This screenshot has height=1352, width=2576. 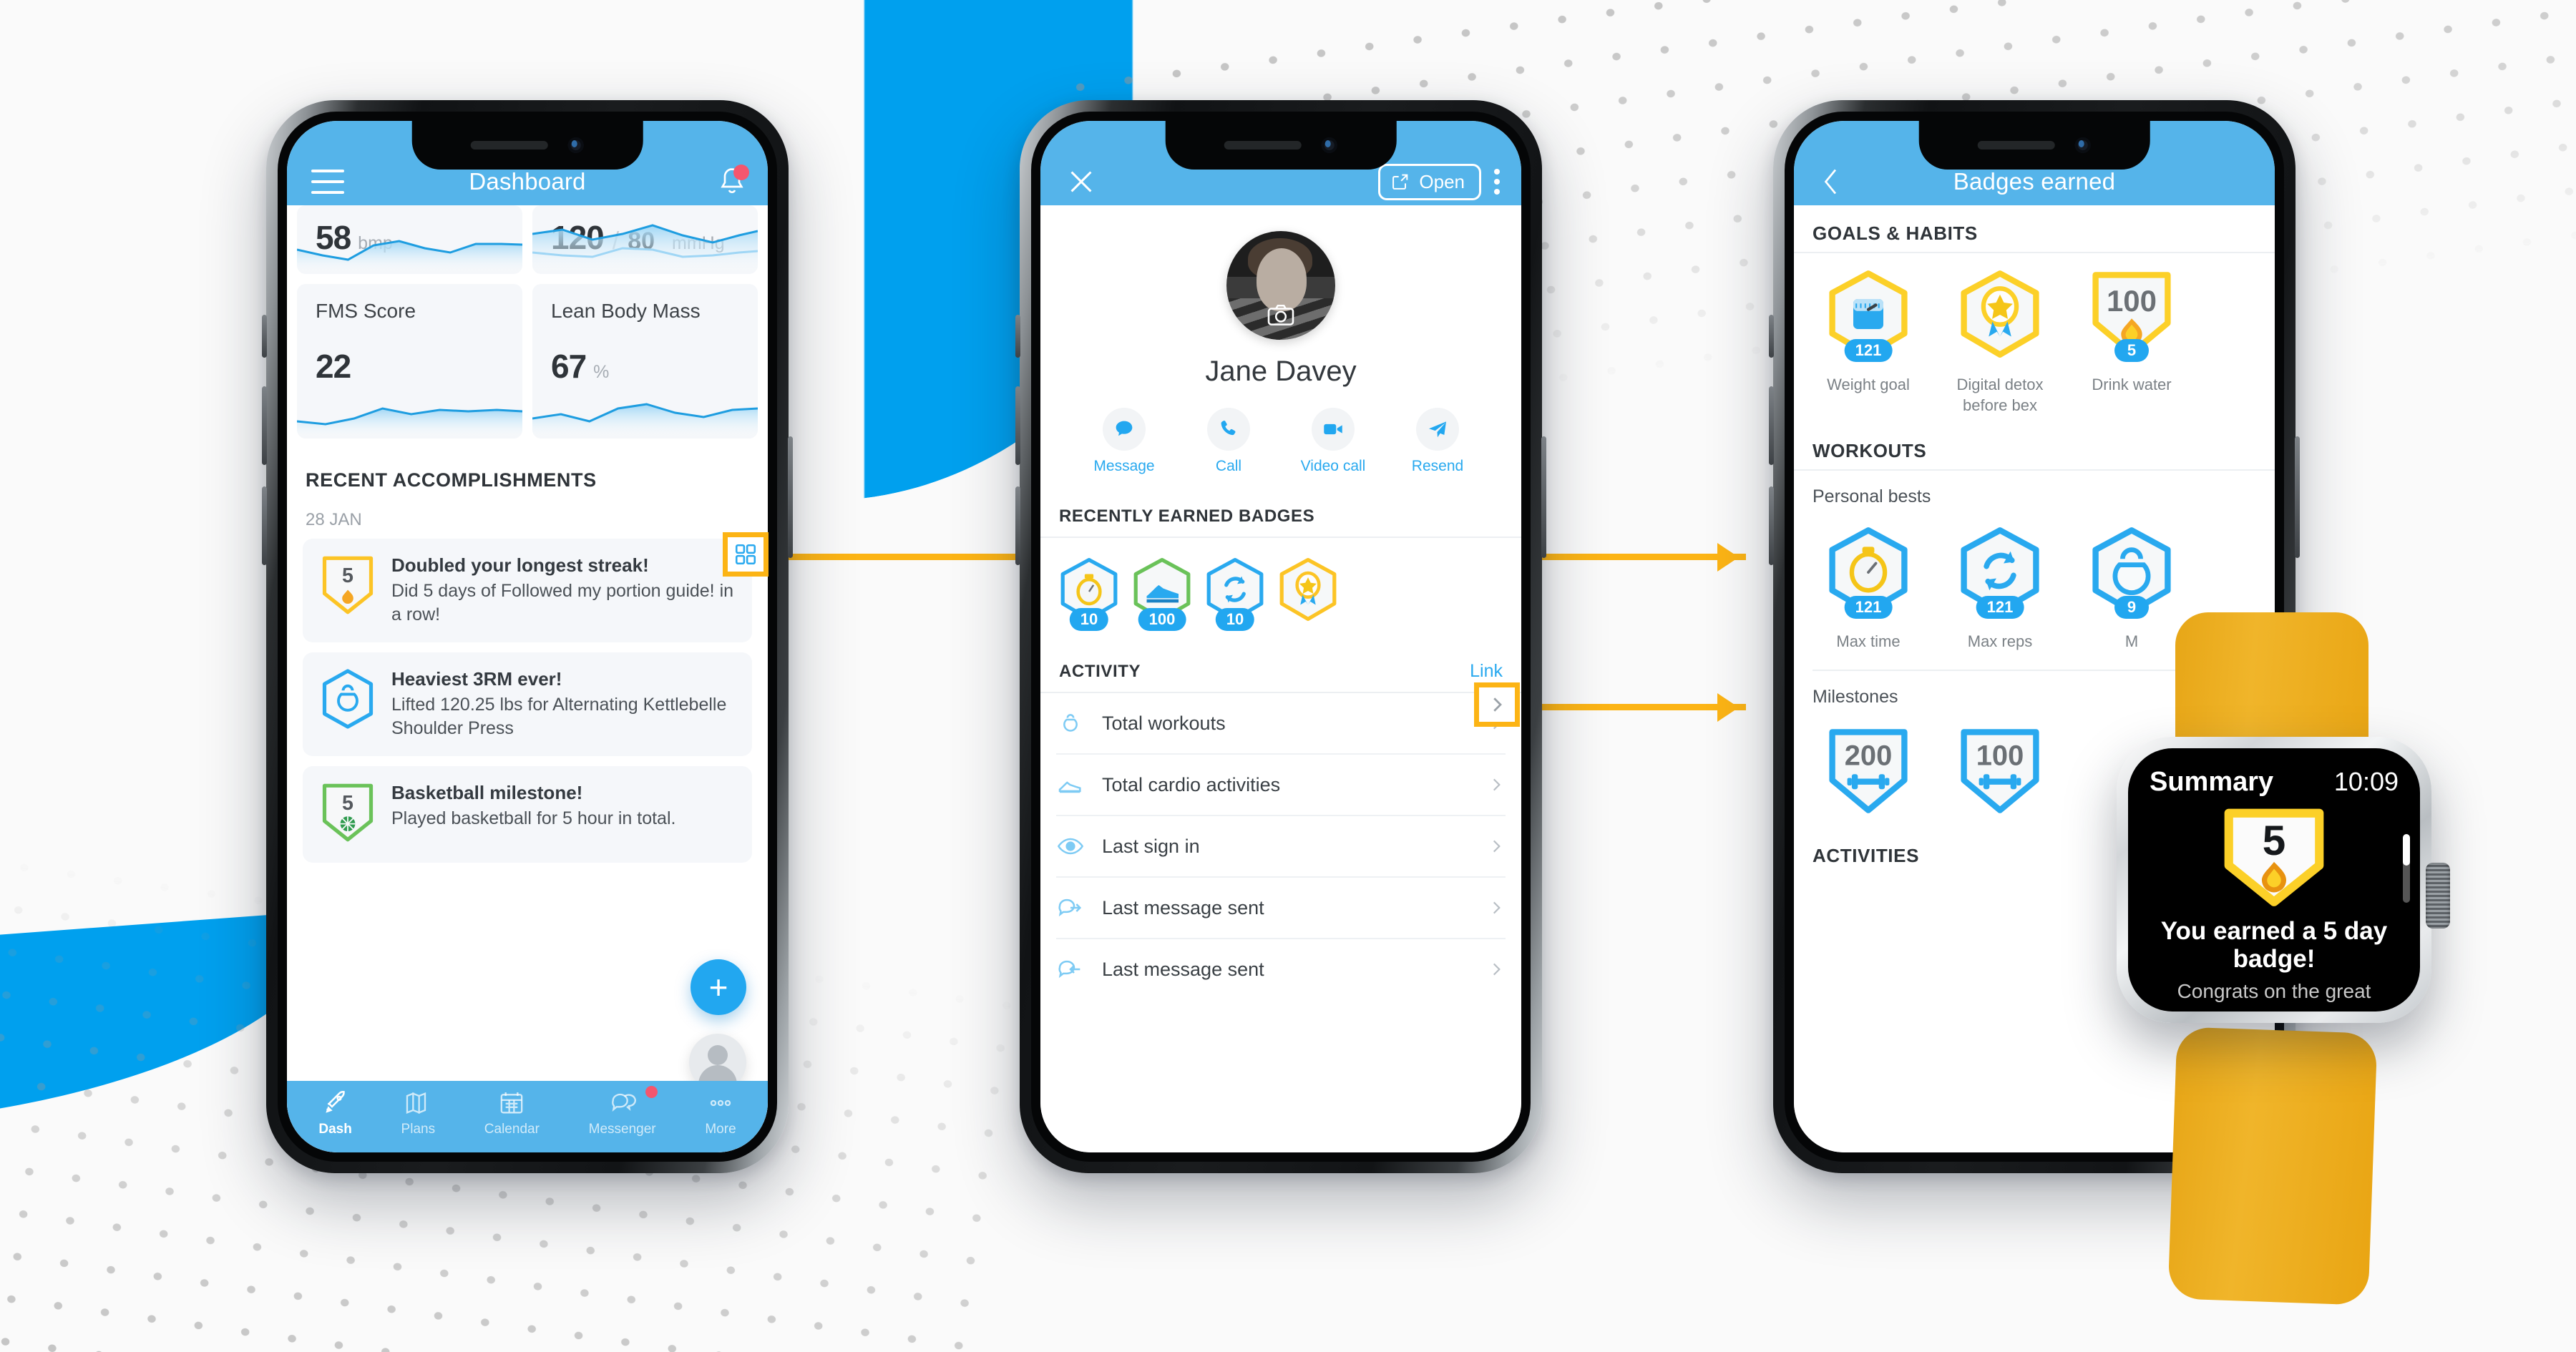 What do you see at coordinates (1497, 182) in the screenshot?
I see `more-vertical-icon` at bounding box center [1497, 182].